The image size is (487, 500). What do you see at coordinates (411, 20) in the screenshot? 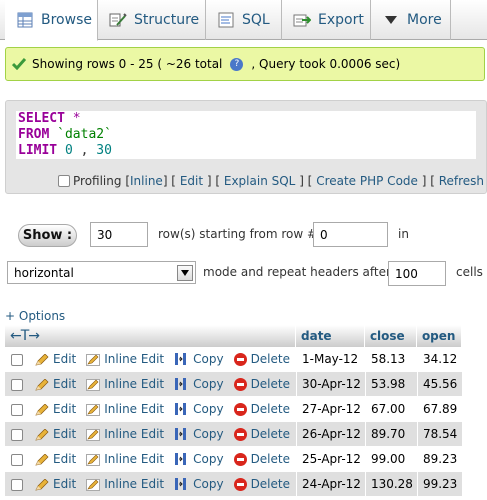
I see `tab-more: More` at bounding box center [411, 20].